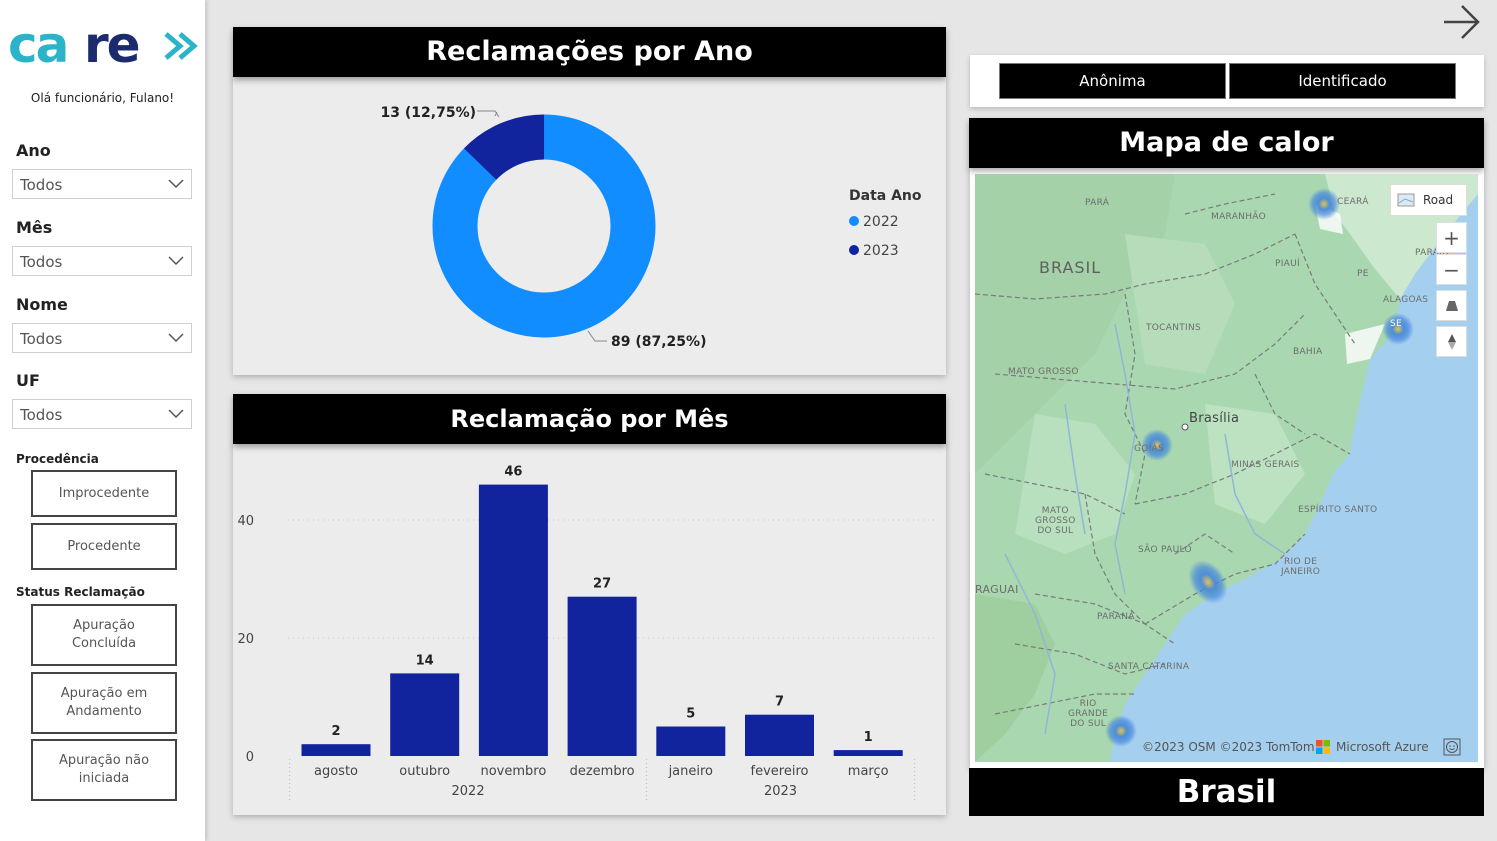 The image size is (1497, 841). I want to click on map-style-button: Road, so click(1428, 200).